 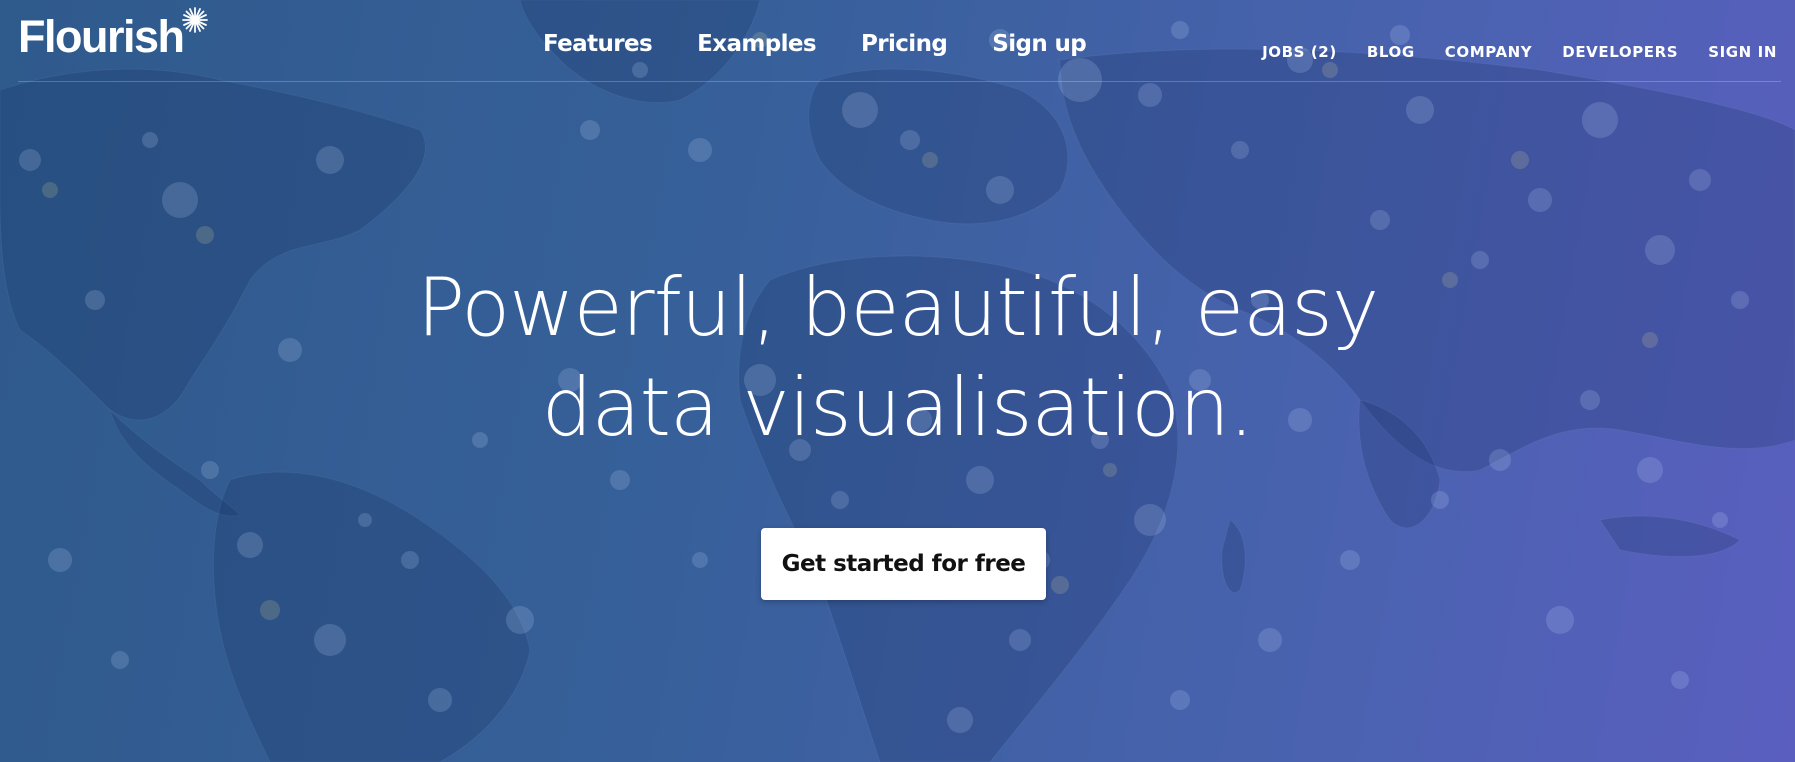 I want to click on nav-developers: DEVELOPERS, so click(x=1620, y=52).